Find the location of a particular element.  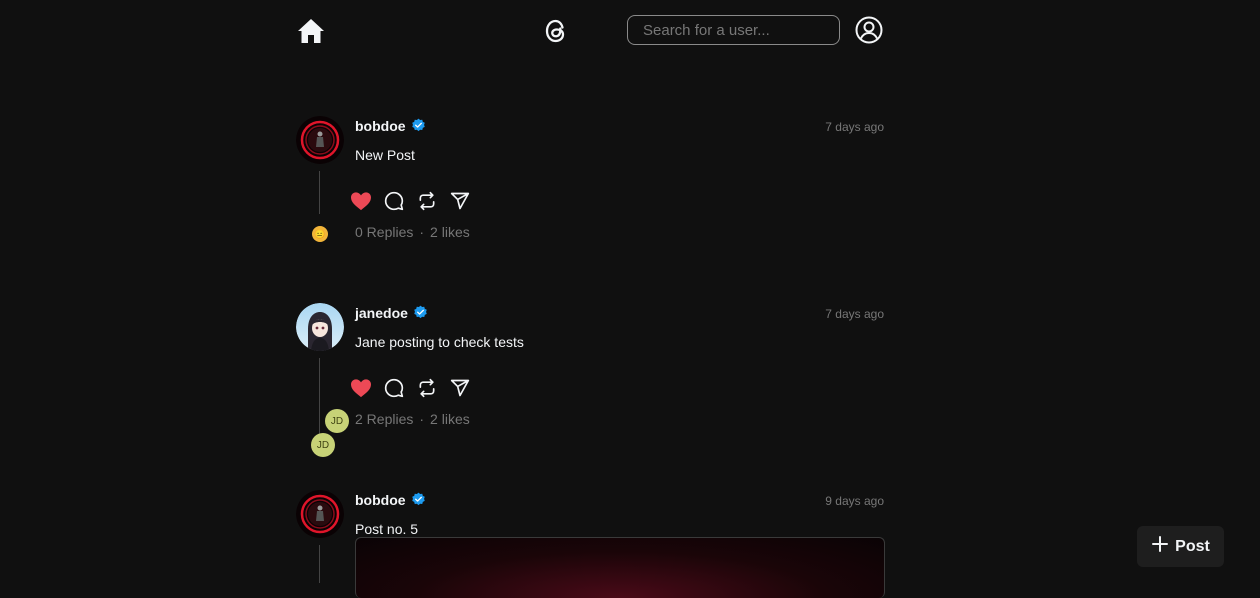

plus-icon is located at coordinates (1160, 546).